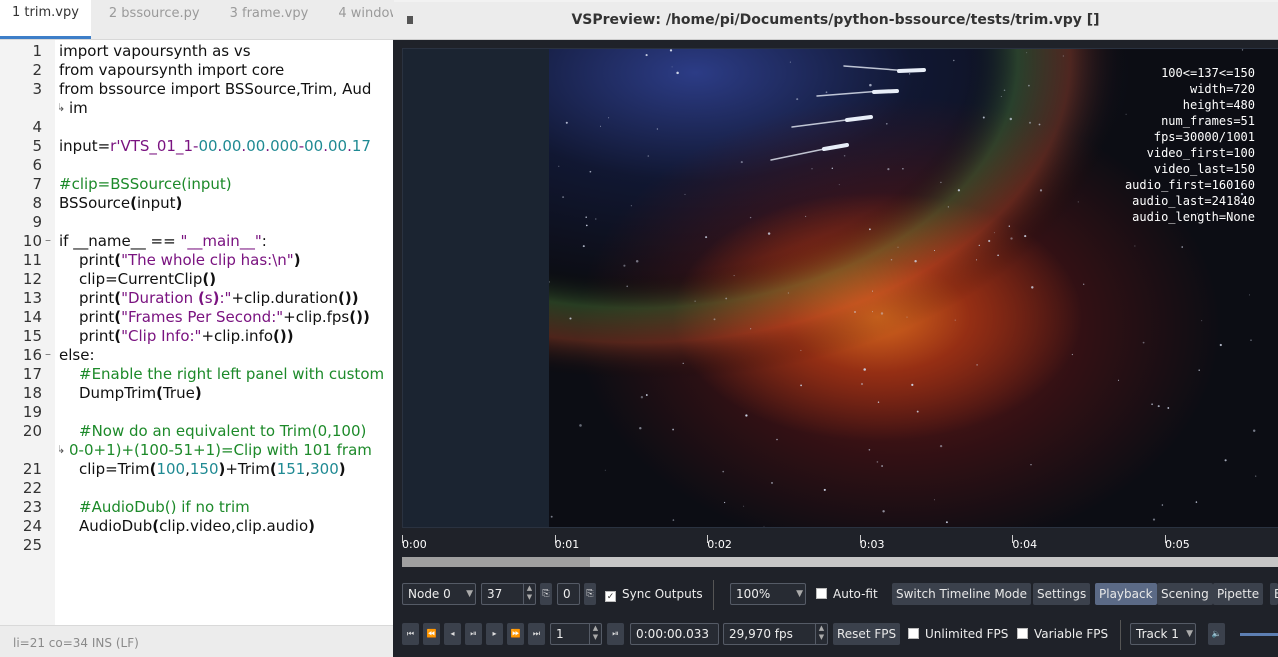 This screenshot has width=1278, height=657. What do you see at coordinates (439, 594) in the screenshot?
I see `node-select: Node 0 ▼` at bounding box center [439, 594].